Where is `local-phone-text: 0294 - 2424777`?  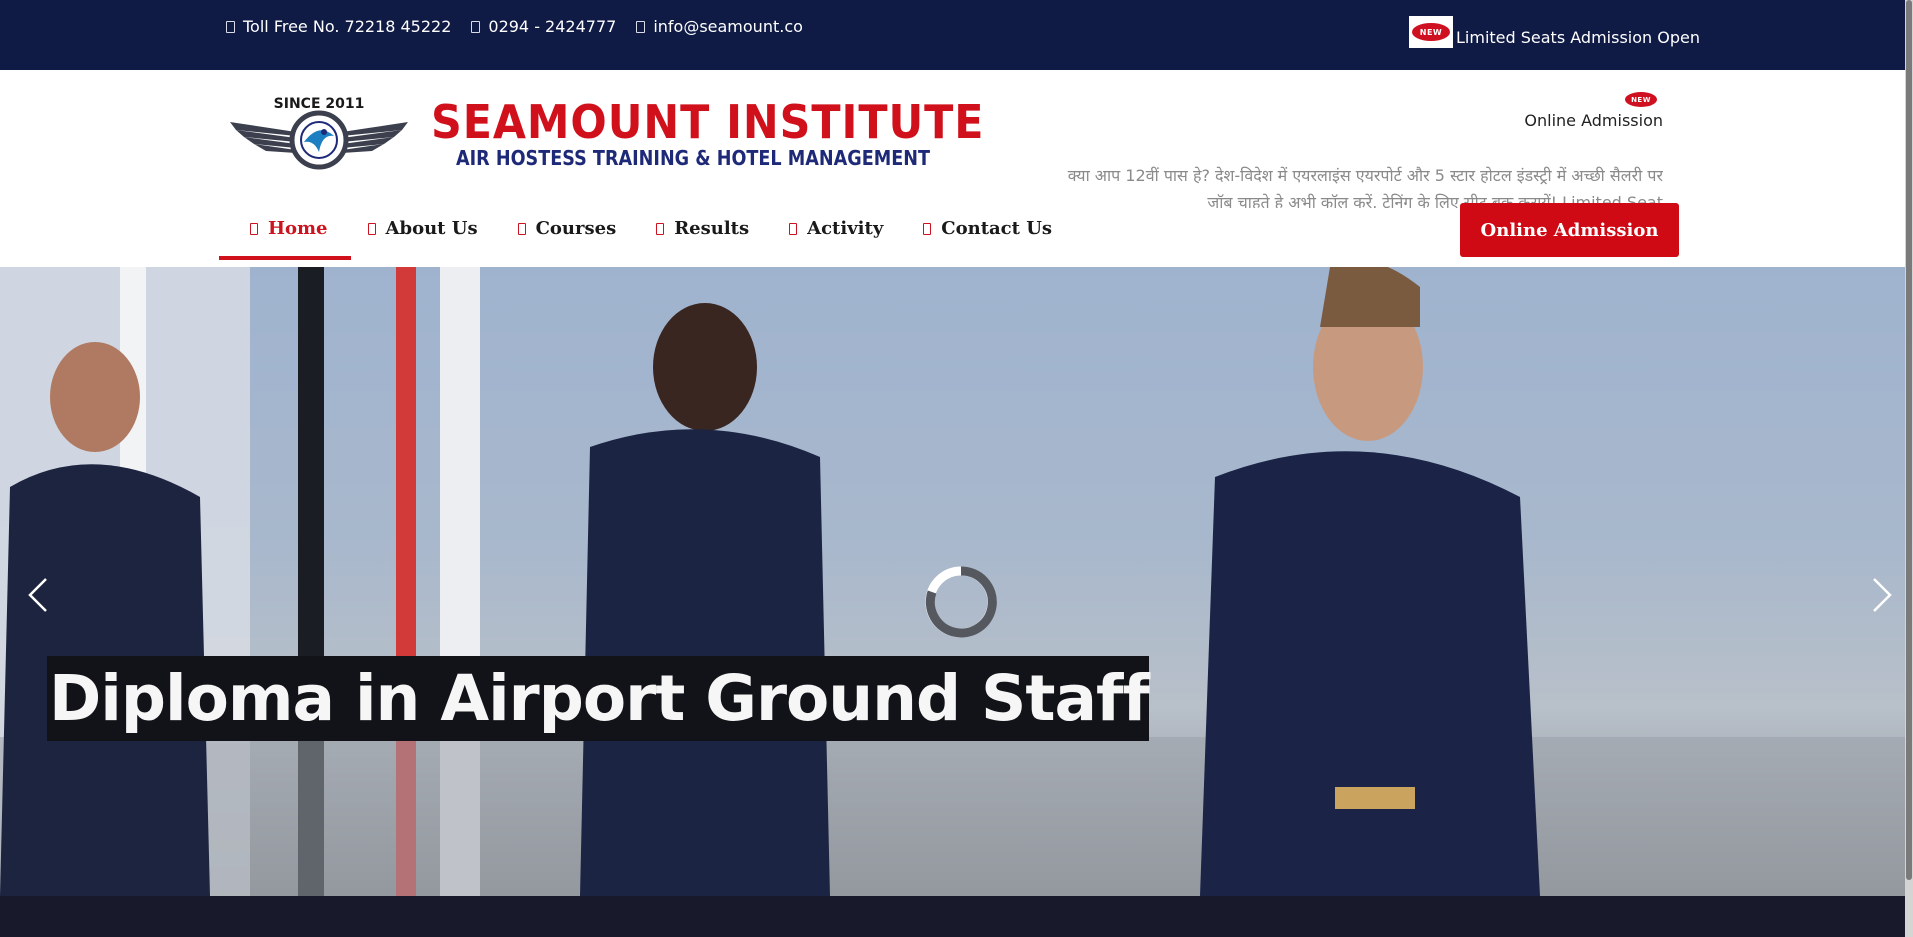
local-phone-text: 0294 - 2424777 is located at coordinates (552, 26).